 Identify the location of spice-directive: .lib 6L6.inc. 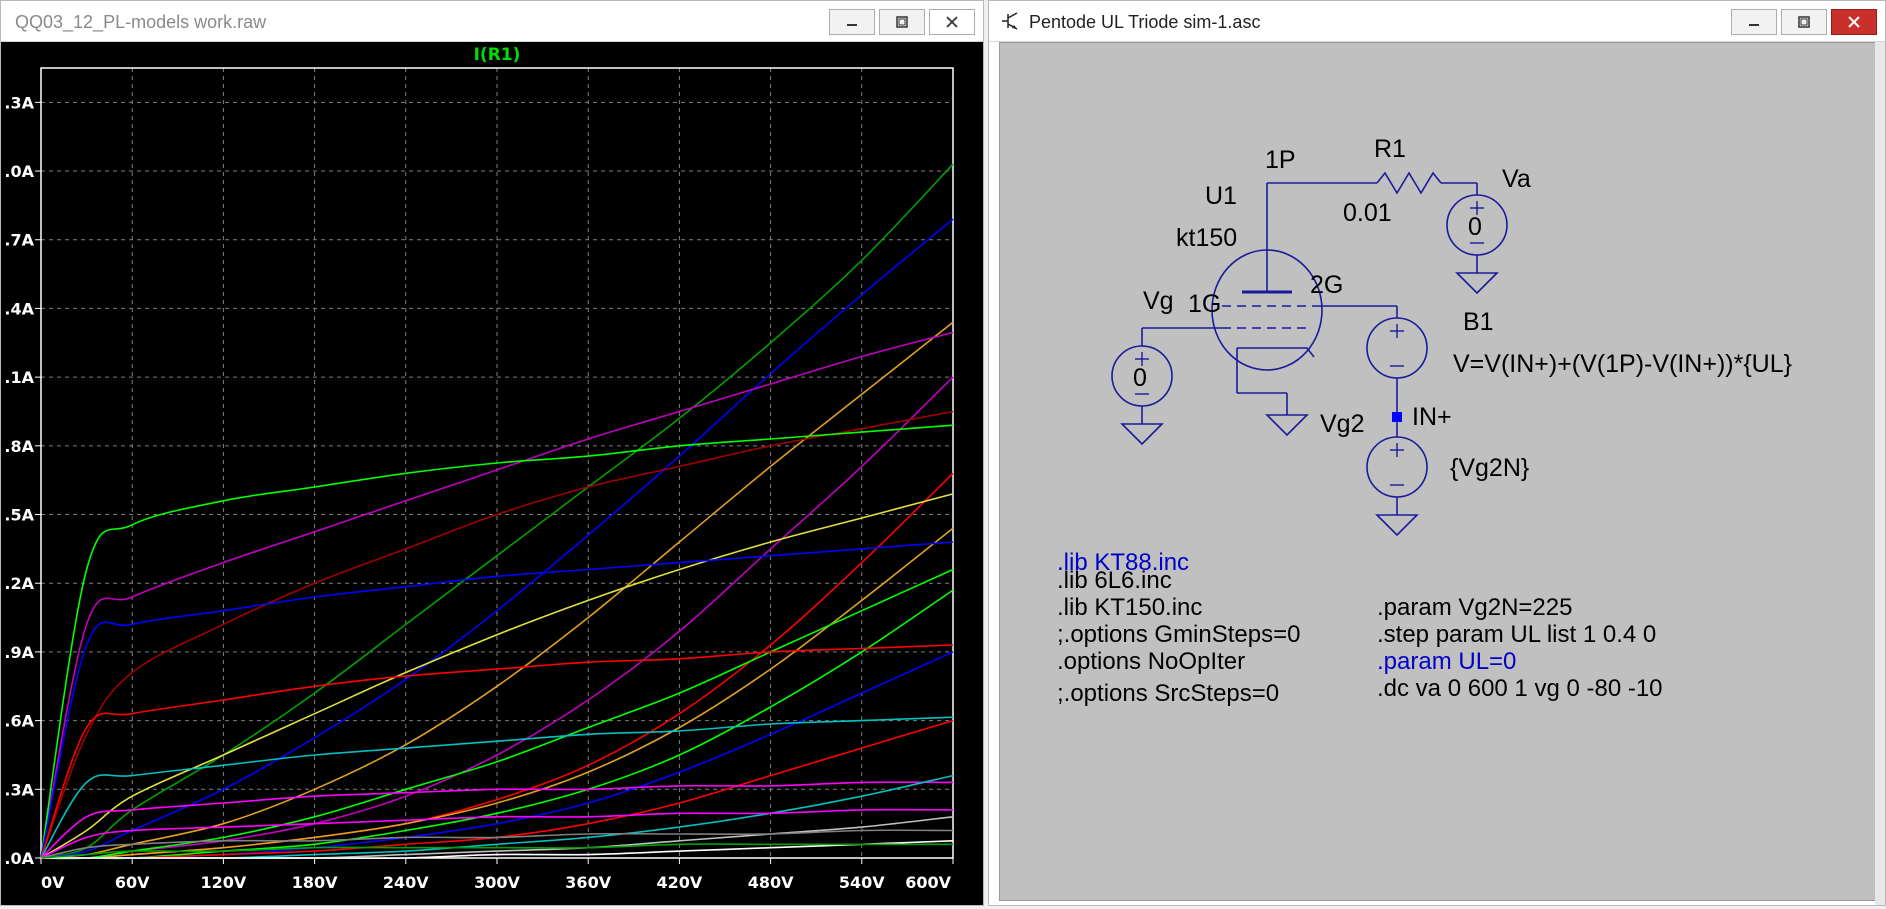
(1114, 580).